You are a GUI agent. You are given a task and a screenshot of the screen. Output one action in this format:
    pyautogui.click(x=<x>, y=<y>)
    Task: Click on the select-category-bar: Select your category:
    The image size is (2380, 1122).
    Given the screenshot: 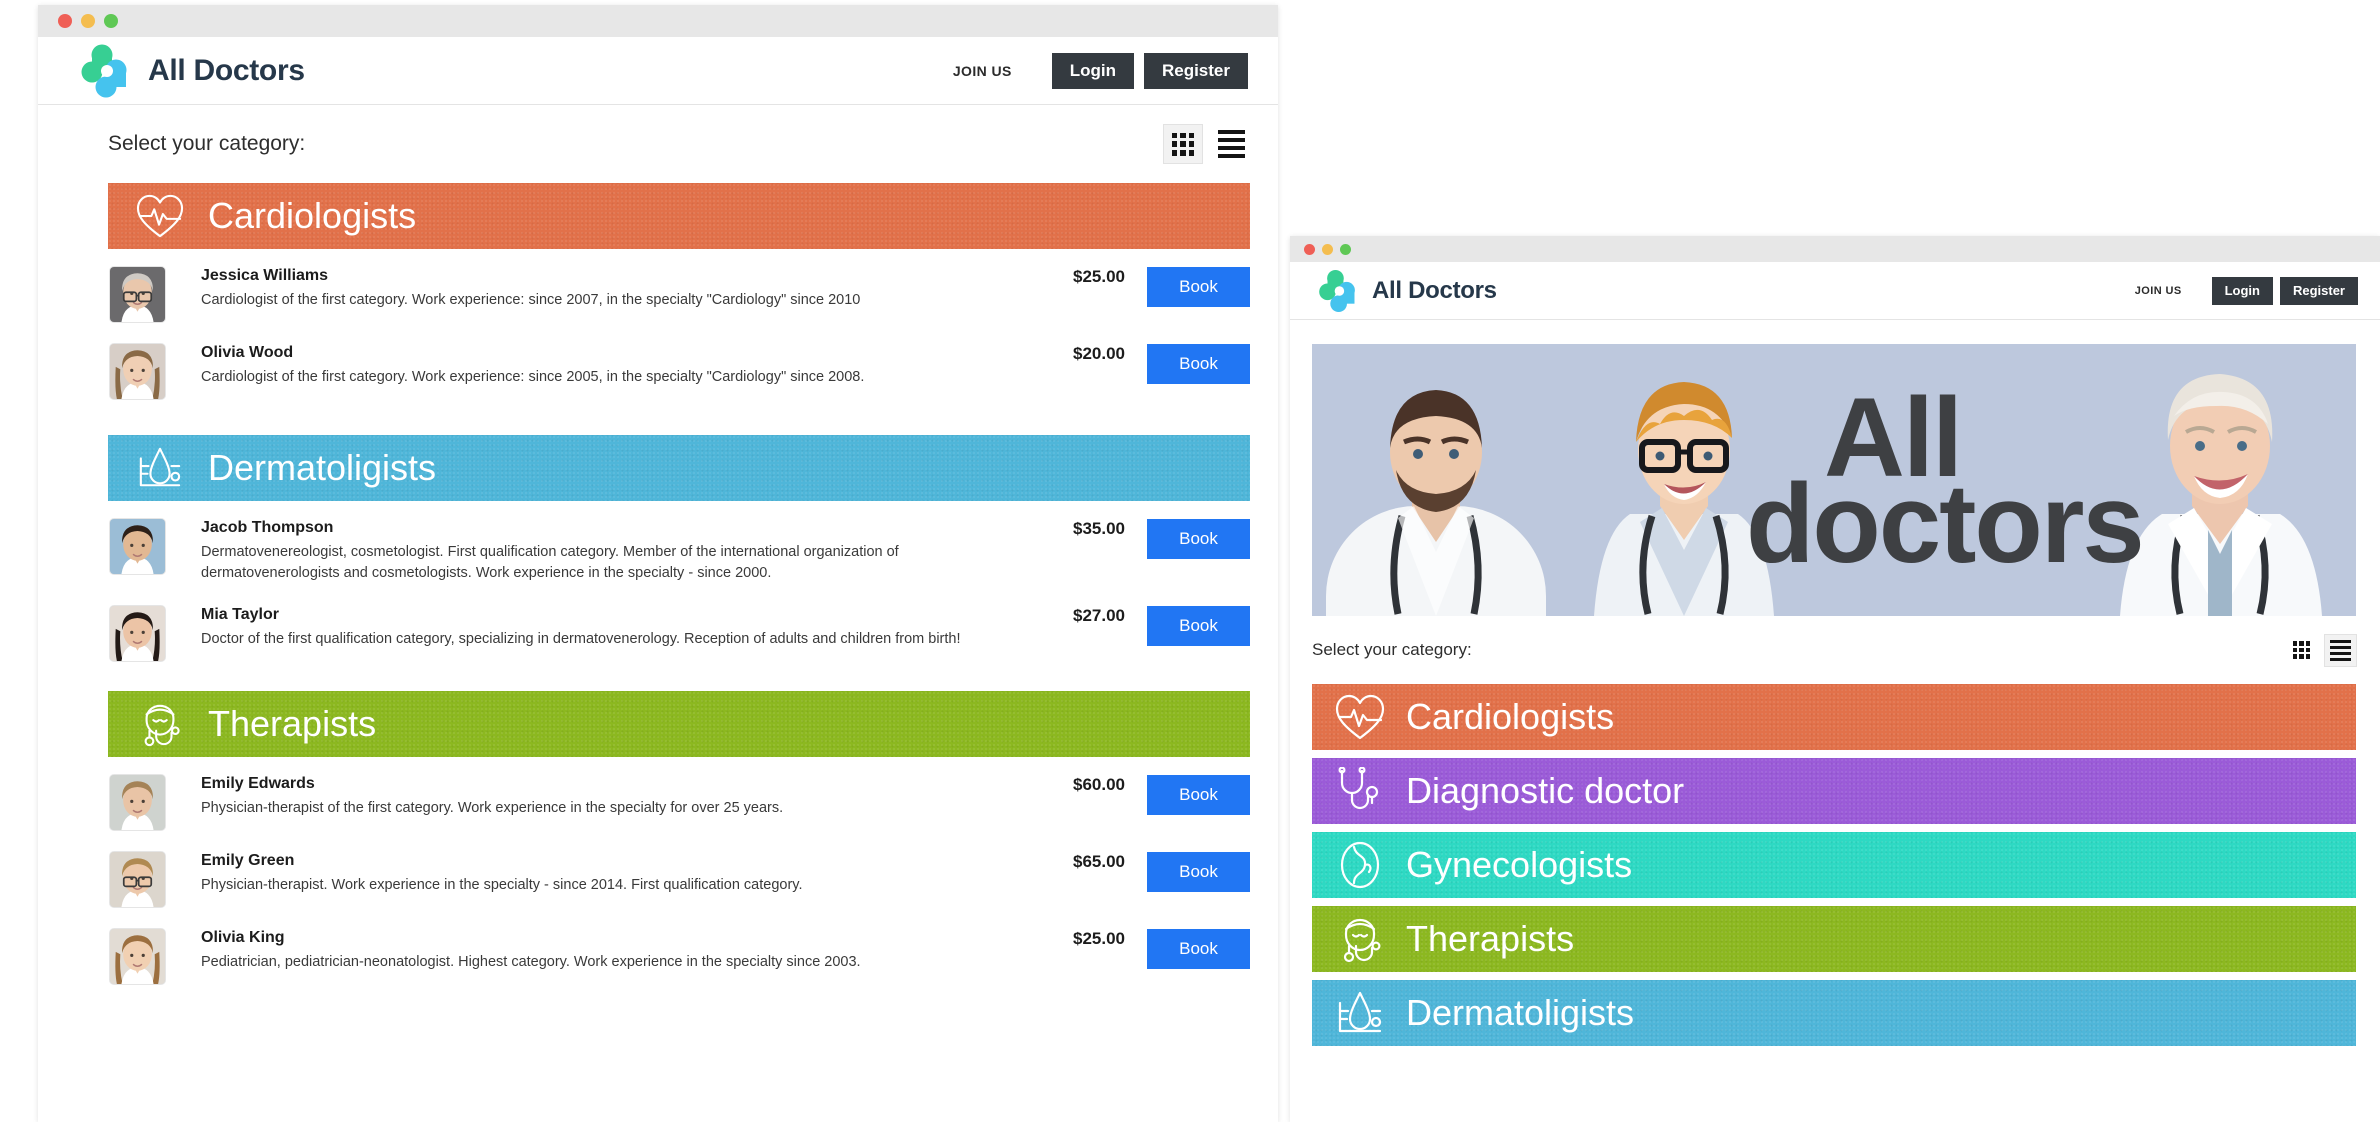 What is the action you would take?
    pyautogui.click(x=679, y=144)
    